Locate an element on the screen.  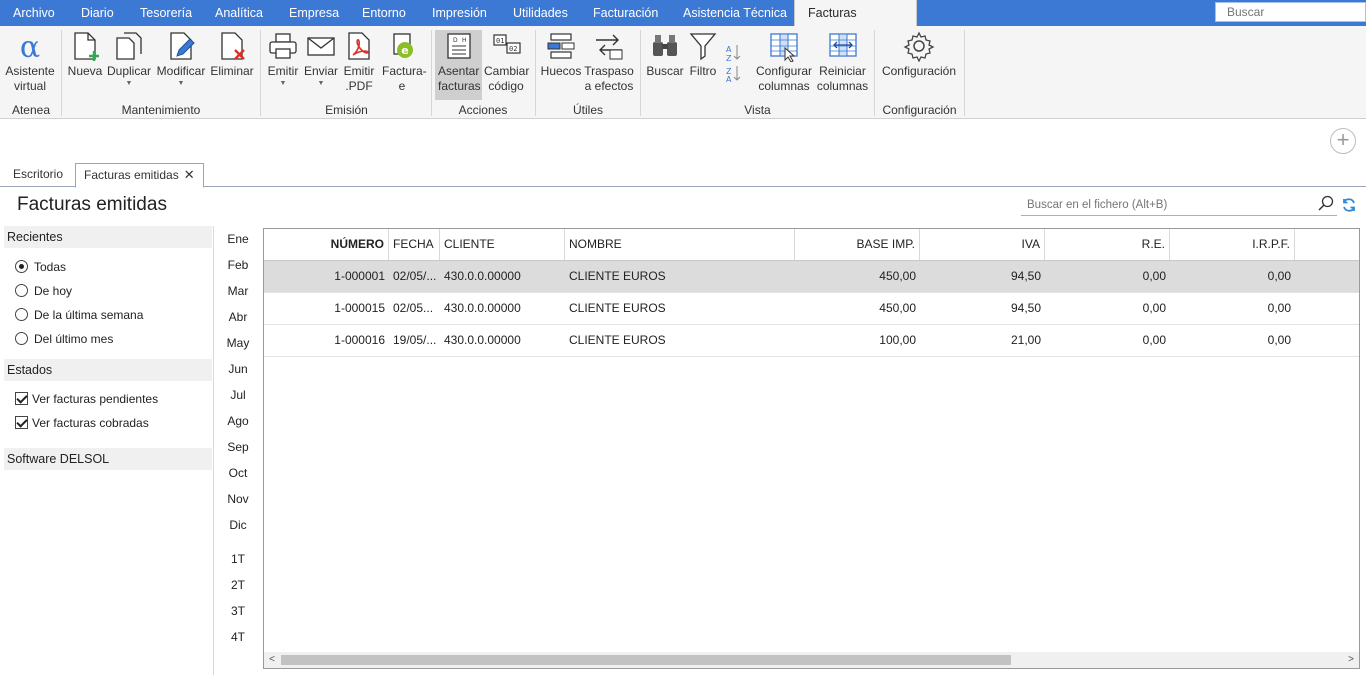
filtro-button: Filtro is located at coordinates (703, 54).